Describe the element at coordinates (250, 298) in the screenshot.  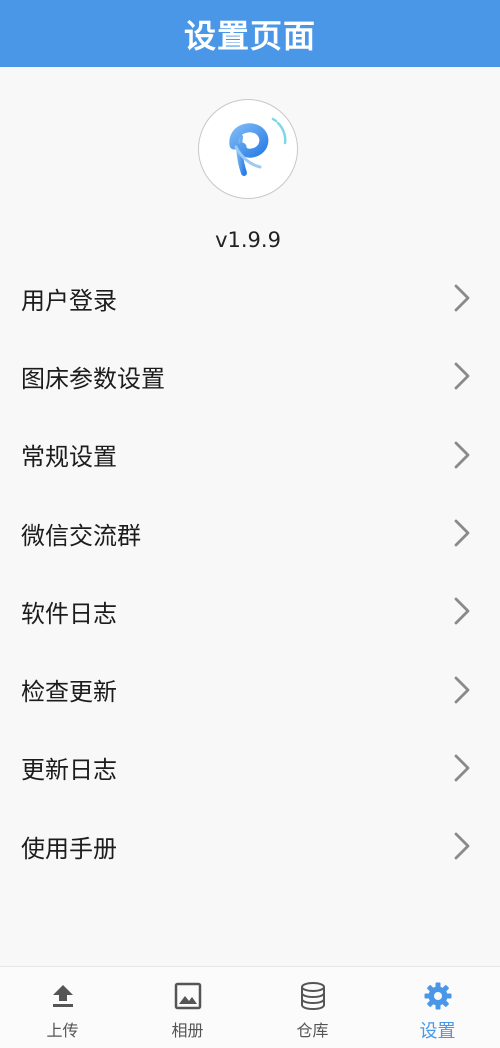
I see `menu-item-user-login: 用户登录` at that location.